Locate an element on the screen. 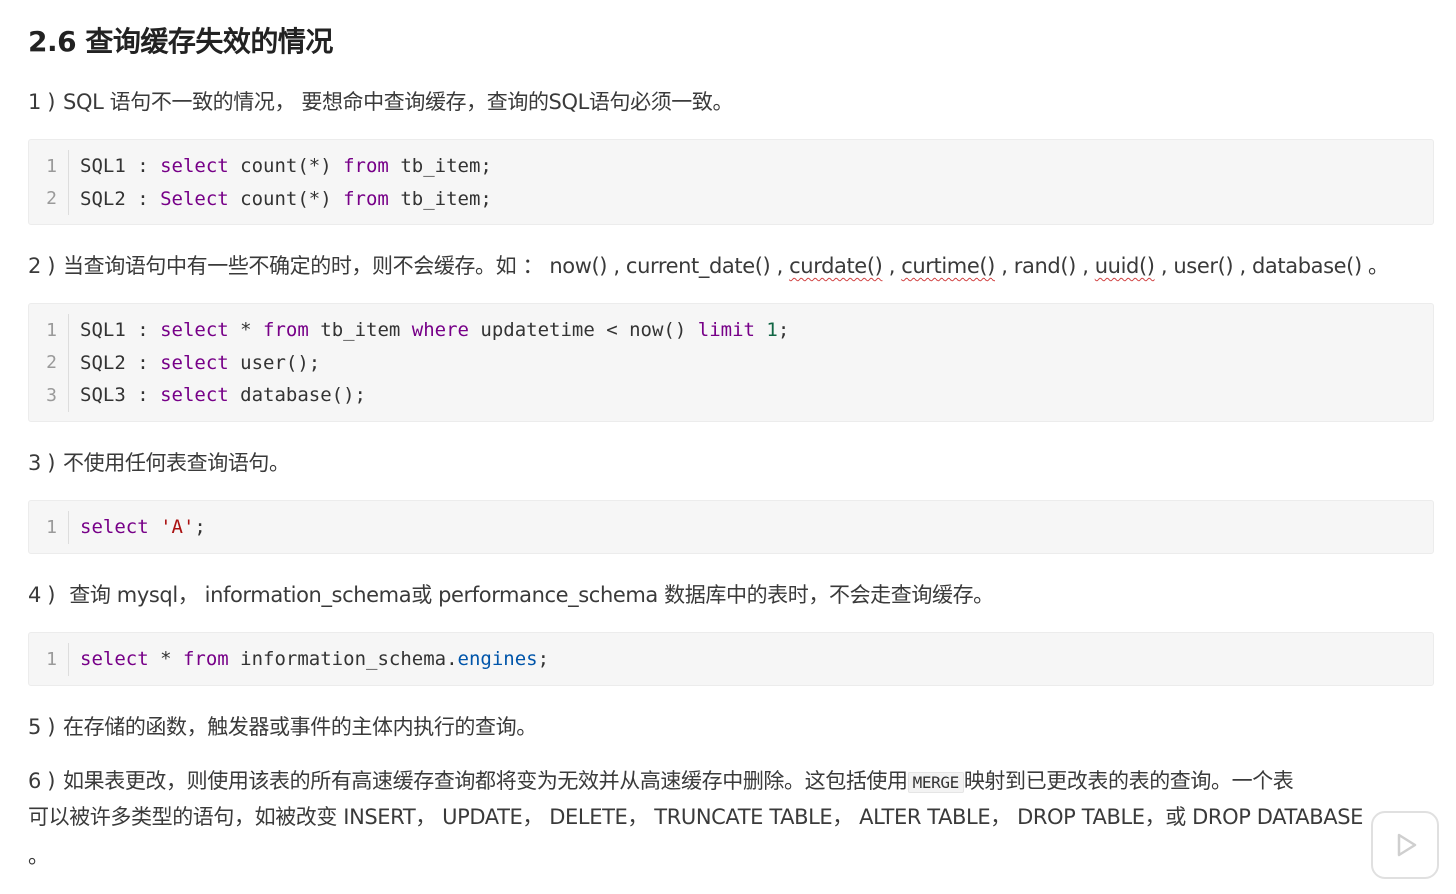 This screenshot has width=1456, height=894. paragraph-1: 1 ) SQL 语句不一致的情况， 要想命中查询缓存，查询的SQL语句必须一致。 is located at coordinates (381, 101).